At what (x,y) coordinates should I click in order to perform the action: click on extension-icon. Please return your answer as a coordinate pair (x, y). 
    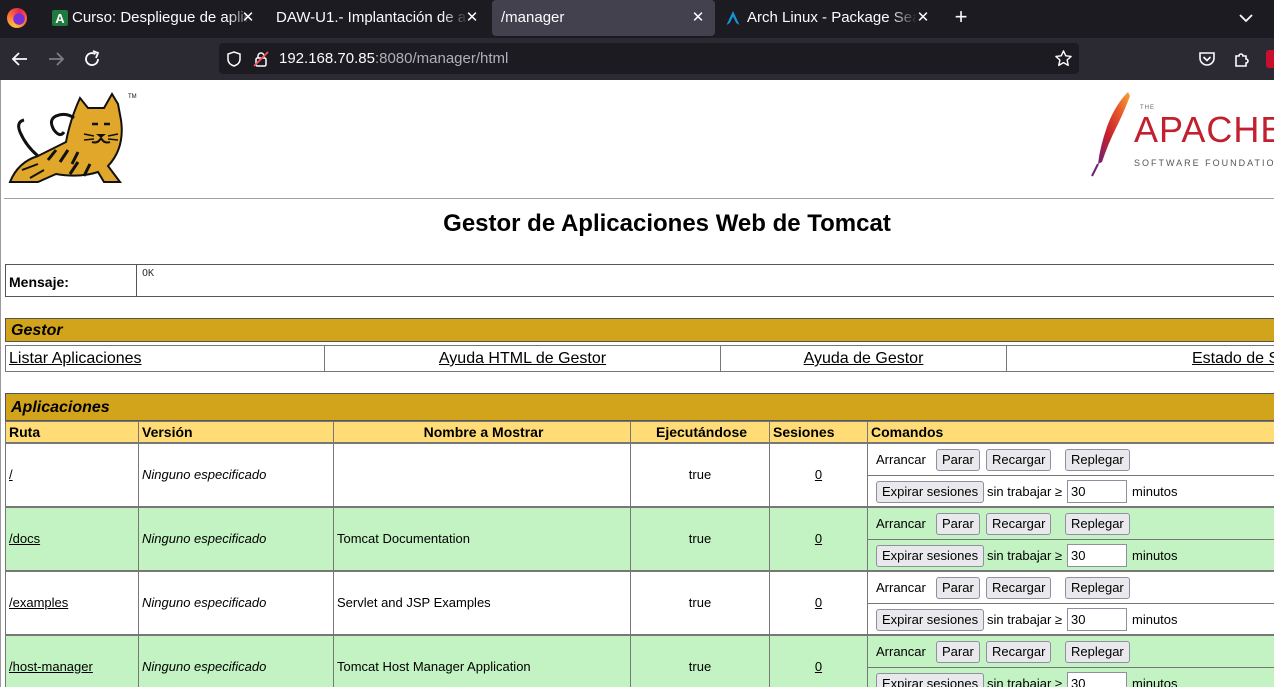
    Looking at the image, I should click on (1270, 59).